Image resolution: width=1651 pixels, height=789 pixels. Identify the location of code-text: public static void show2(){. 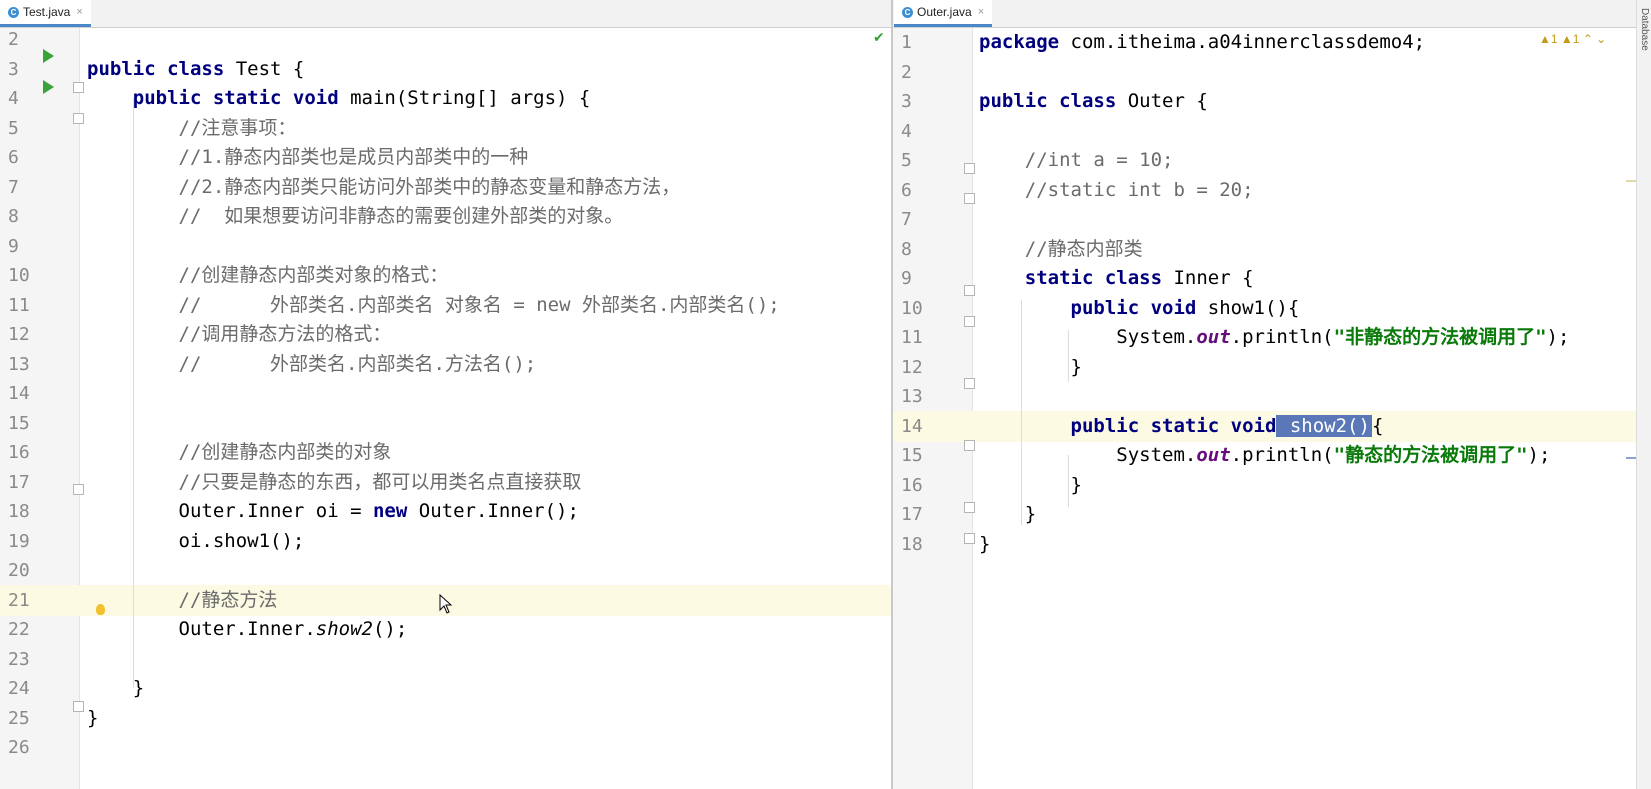
(1181, 426).